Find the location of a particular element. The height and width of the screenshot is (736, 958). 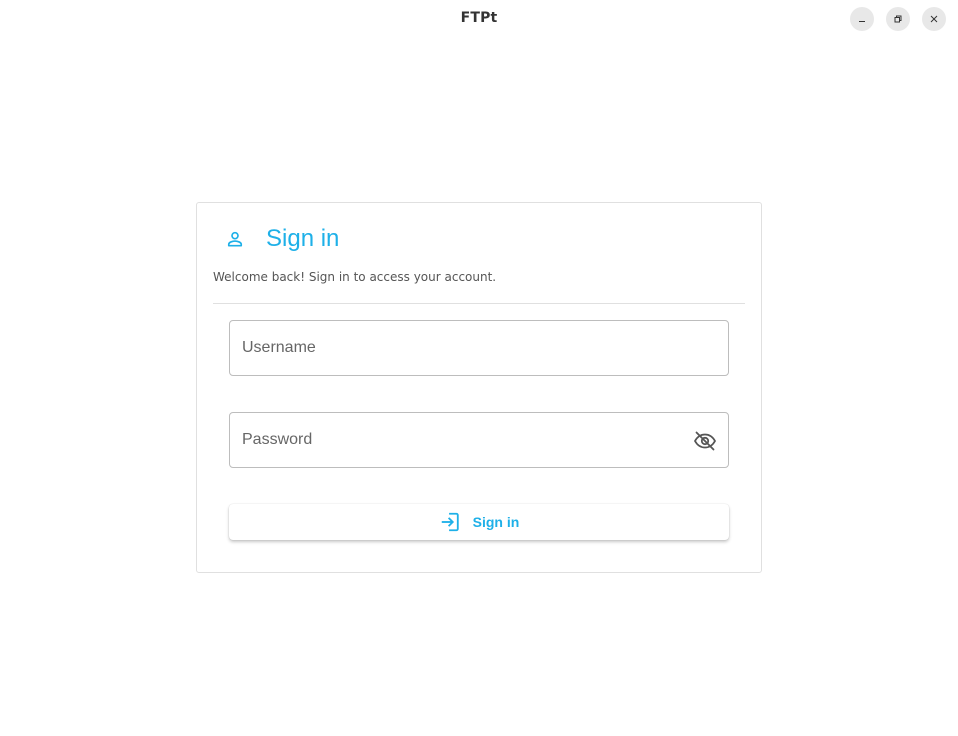

minimize-icon is located at coordinates (862, 21).